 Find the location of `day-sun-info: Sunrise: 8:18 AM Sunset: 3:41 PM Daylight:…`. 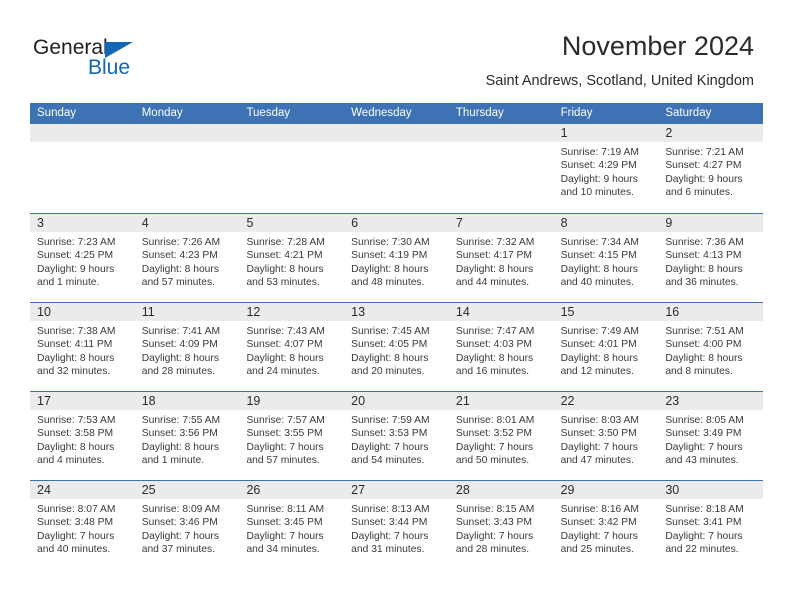

day-sun-info: Sunrise: 8:18 AM Sunset: 3:41 PM Daylight:… is located at coordinates (710, 528).